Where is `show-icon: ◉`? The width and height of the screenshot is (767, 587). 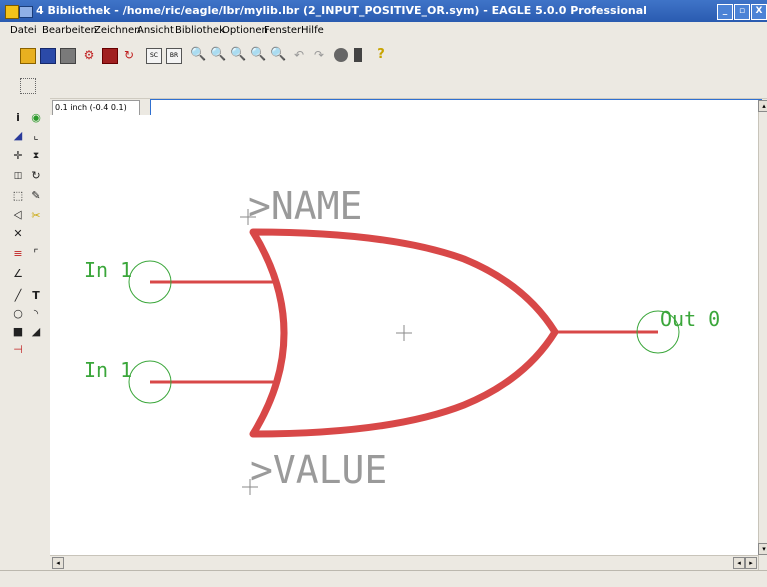
show-icon: ◉ is located at coordinates (36, 118).